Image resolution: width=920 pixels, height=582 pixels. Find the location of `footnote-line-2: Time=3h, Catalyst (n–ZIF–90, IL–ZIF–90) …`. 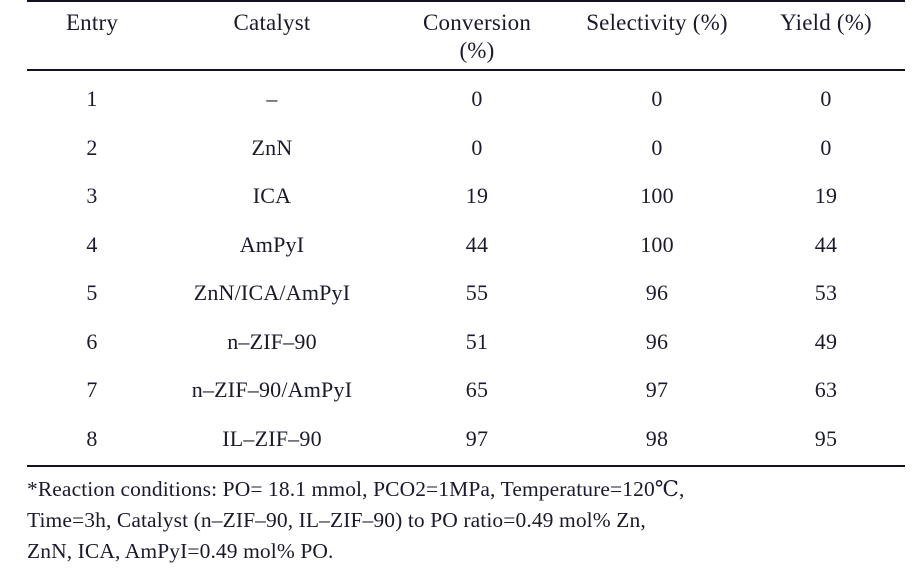

footnote-line-2: Time=3h, Catalyst (n–ZIF–90, IL–ZIF–90) … is located at coordinates (336, 520).